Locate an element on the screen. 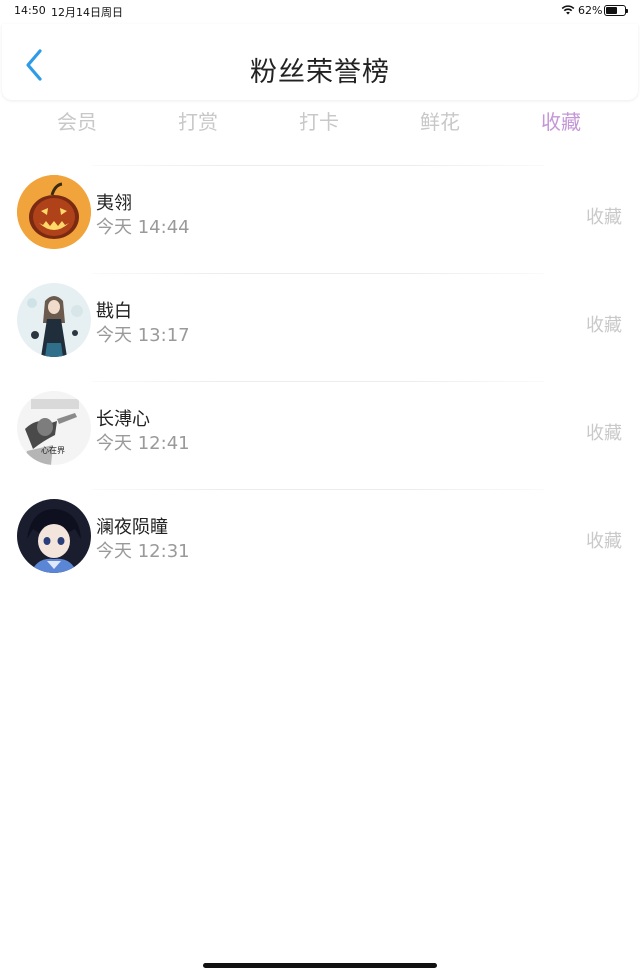 This screenshot has height=975, width=640. status-bar: 14:50 12月14日周日 62% is located at coordinates (320, 11).